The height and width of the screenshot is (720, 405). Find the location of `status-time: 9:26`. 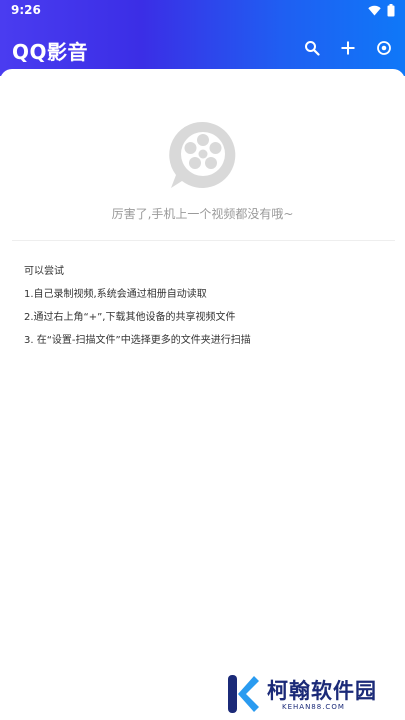

status-time: 9:26 is located at coordinates (26, 10).